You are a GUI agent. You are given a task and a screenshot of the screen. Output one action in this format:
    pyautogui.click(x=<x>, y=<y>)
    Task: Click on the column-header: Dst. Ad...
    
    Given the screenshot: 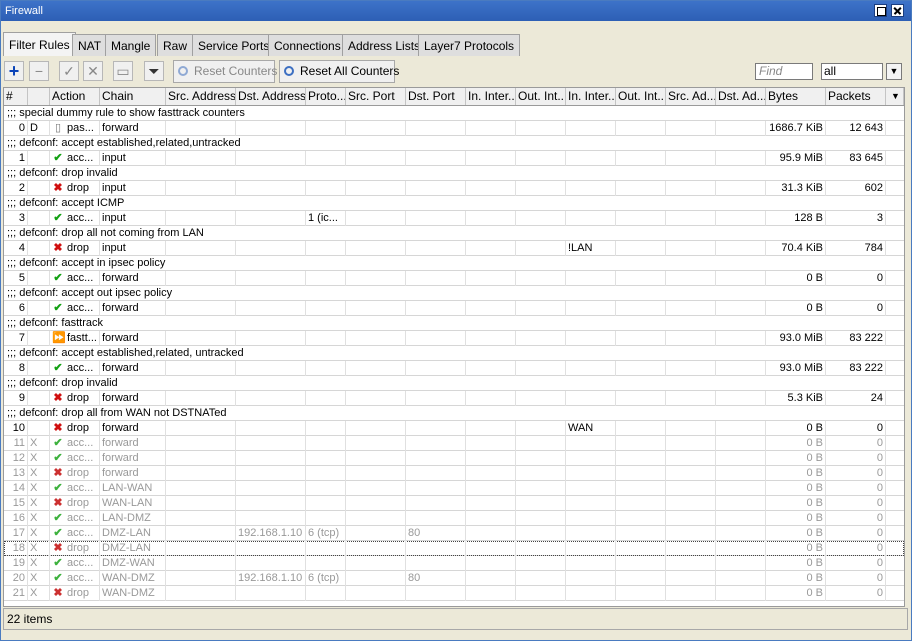 What is the action you would take?
    pyautogui.click(x=741, y=96)
    